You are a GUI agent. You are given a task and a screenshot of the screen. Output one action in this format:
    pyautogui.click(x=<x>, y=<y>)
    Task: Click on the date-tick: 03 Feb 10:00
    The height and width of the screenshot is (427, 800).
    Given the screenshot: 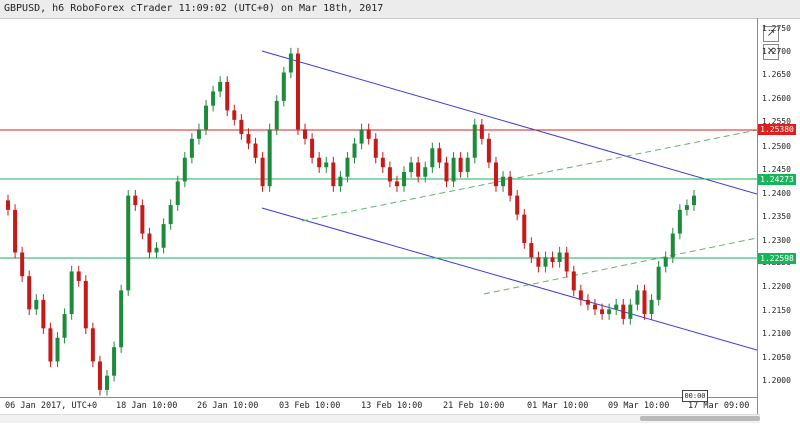 What is the action you would take?
    pyautogui.click(x=310, y=406)
    